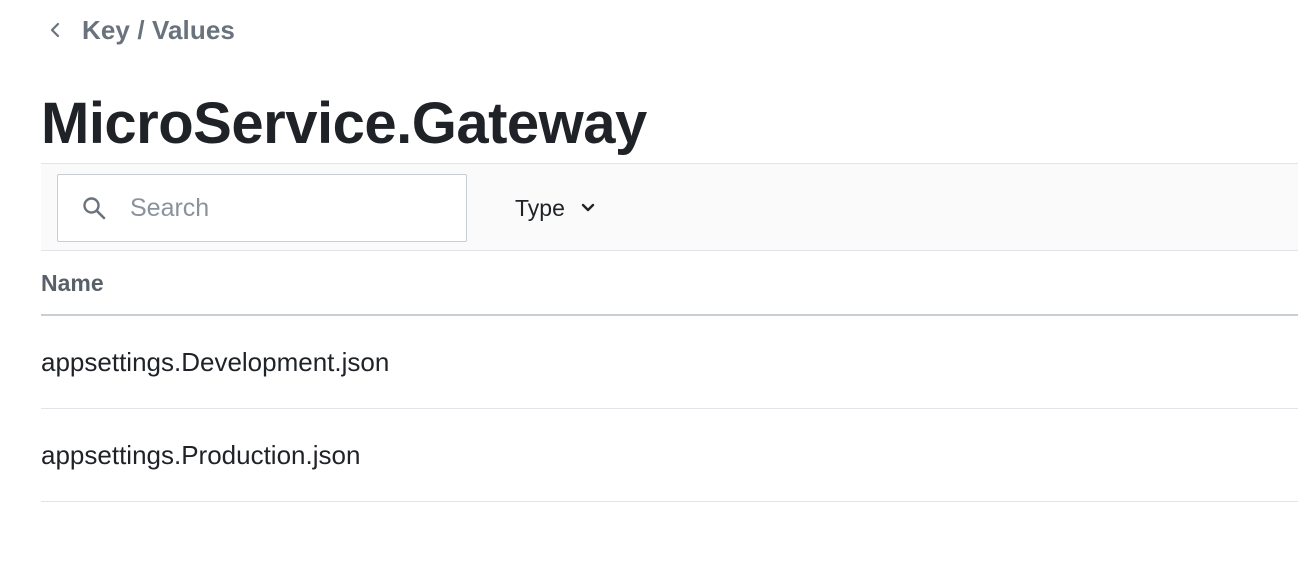 Image resolution: width=1298 pixels, height=562 pixels. What do you see at coordinates (72, 283) in the screenshot?
I see `column-header-name: Name` at bounding box center [72, 283].